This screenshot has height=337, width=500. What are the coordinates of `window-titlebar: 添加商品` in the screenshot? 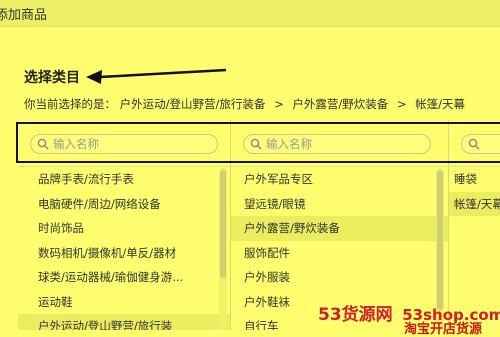 It's located at (250, 13).